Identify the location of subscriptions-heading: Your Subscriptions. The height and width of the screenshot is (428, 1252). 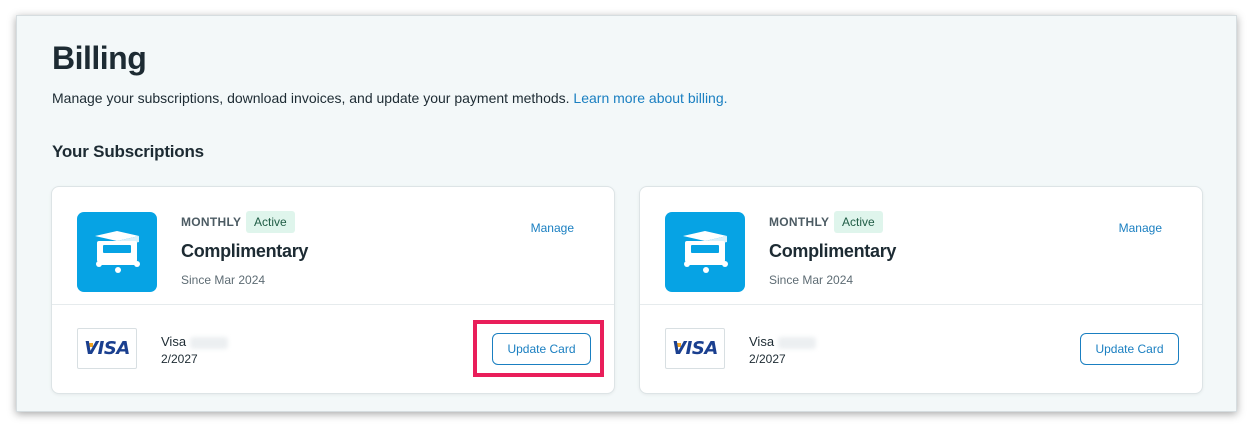
(128, 151).